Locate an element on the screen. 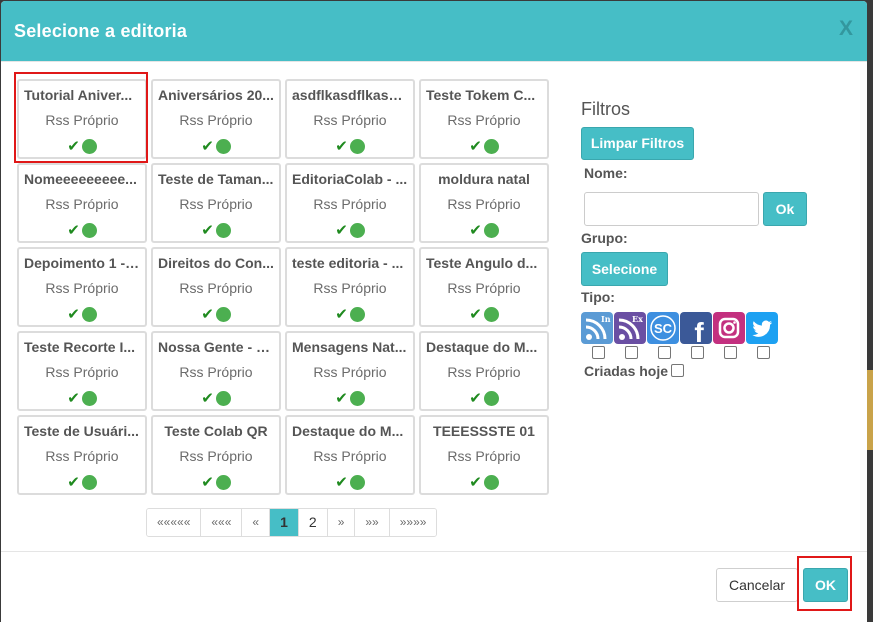 The width and height of the screenshot is (873, 622). facebook-icon: f is located at coordinates (696, 328).